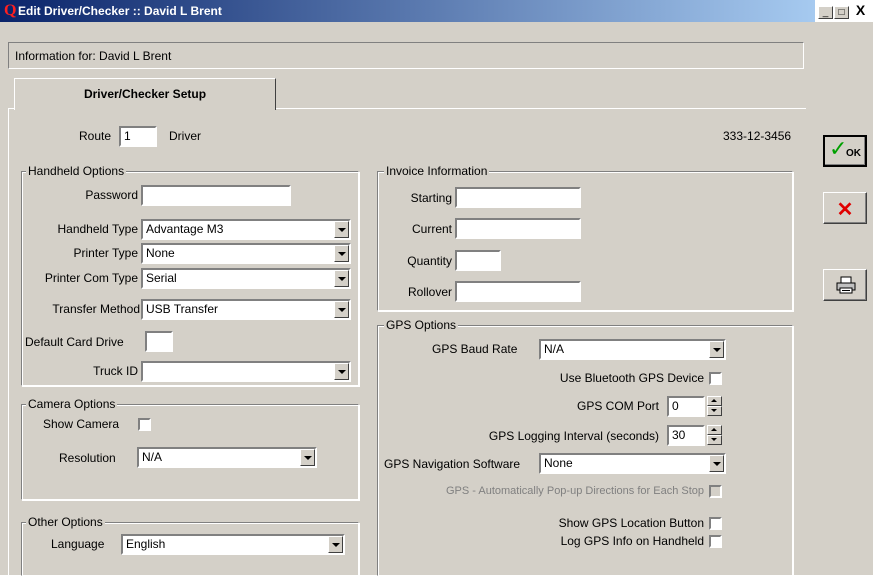  I want to click on gps-baud-rate-label: GPS Baud Rate, so click(475, 349).